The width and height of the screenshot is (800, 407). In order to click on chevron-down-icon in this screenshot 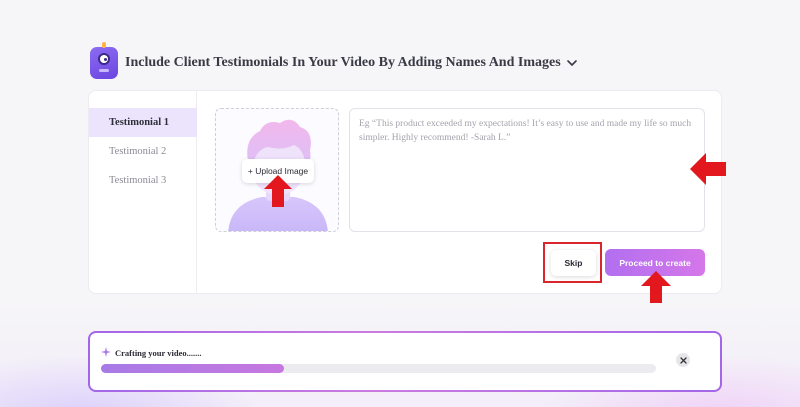, I will do `click(572, 63)`.